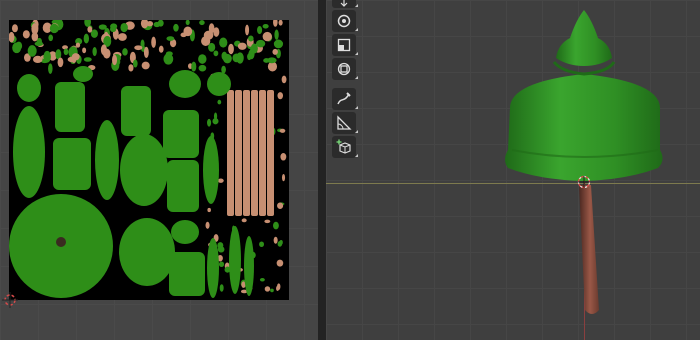 The width and height of the screenshot is (700, 340). What do you see at coordinates (584, 38) in the screenshot?
I see `canopy-top` at bounding box center [584, 38].